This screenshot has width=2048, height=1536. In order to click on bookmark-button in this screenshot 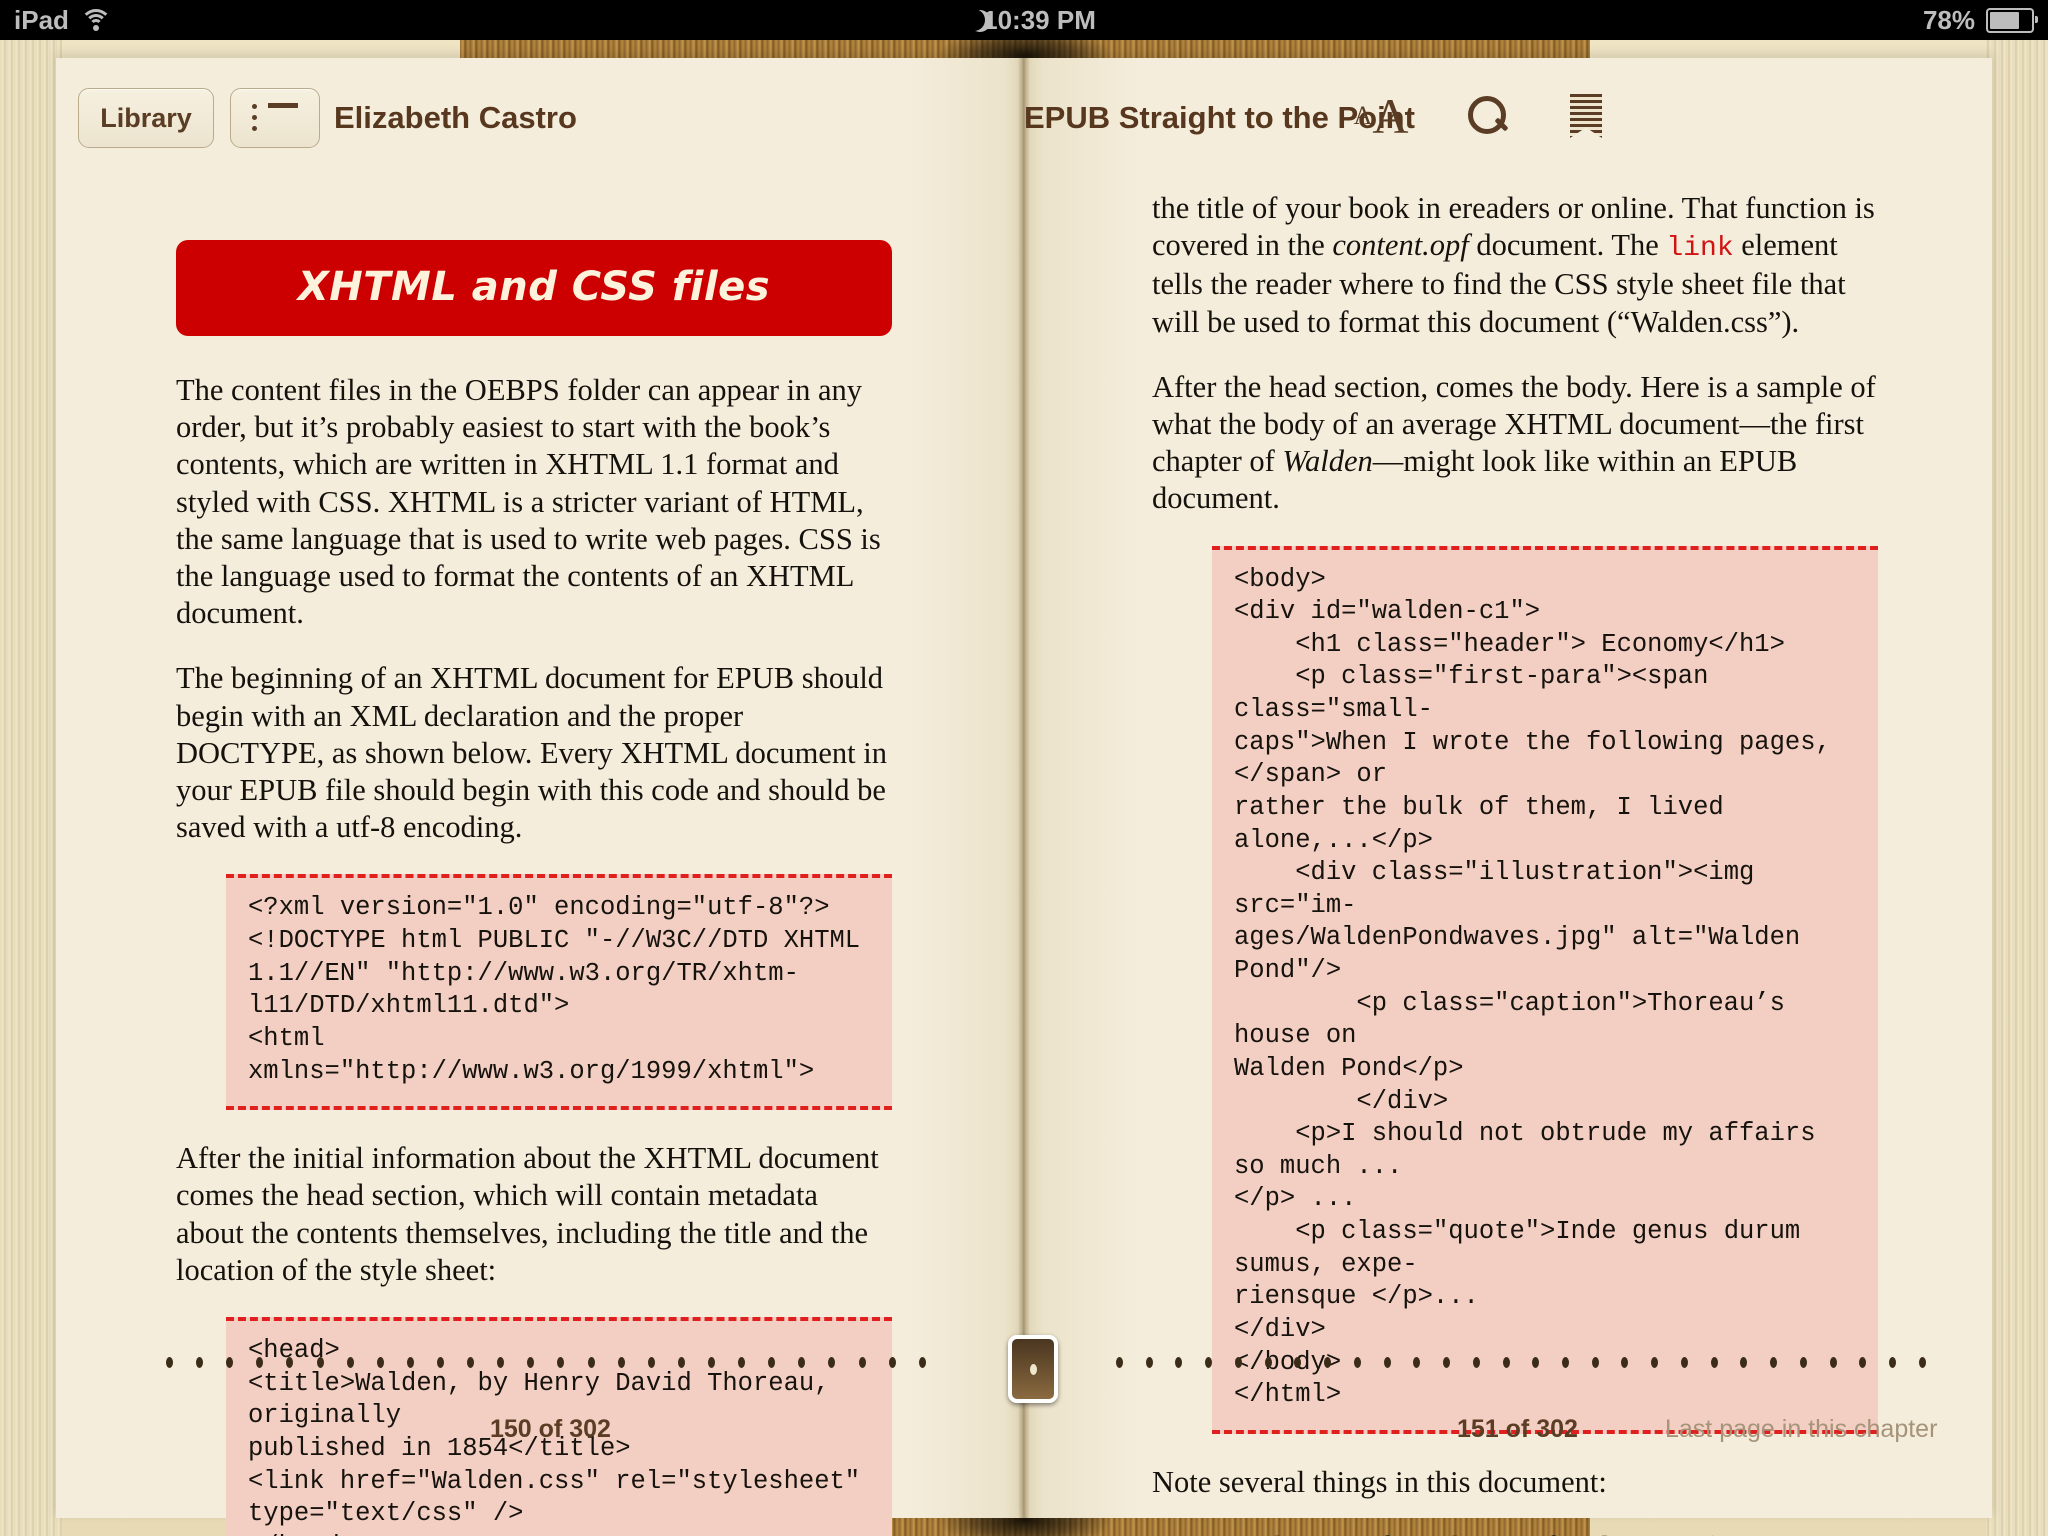, I will do `click(1586, 116)`.